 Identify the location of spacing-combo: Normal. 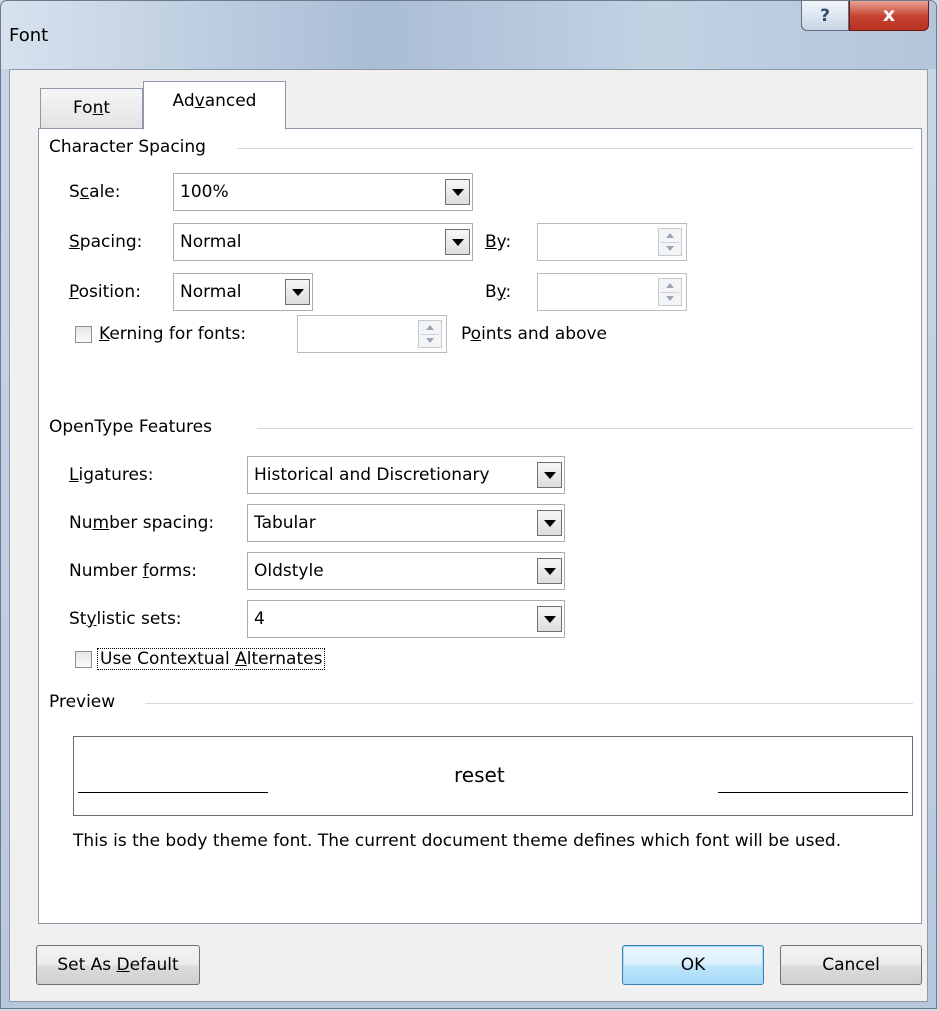
(323, 242).